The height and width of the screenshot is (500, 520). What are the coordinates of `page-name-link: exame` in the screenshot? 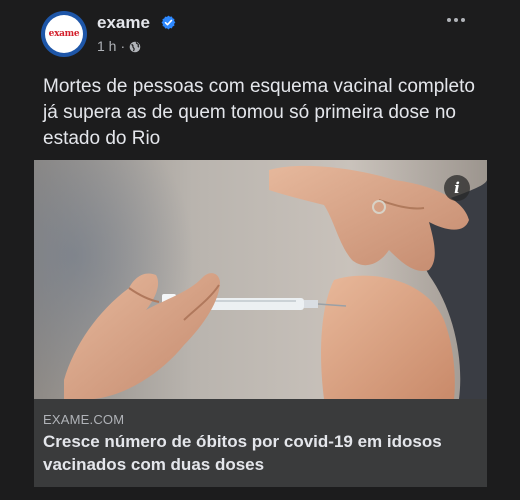 It's located at (123, 23).